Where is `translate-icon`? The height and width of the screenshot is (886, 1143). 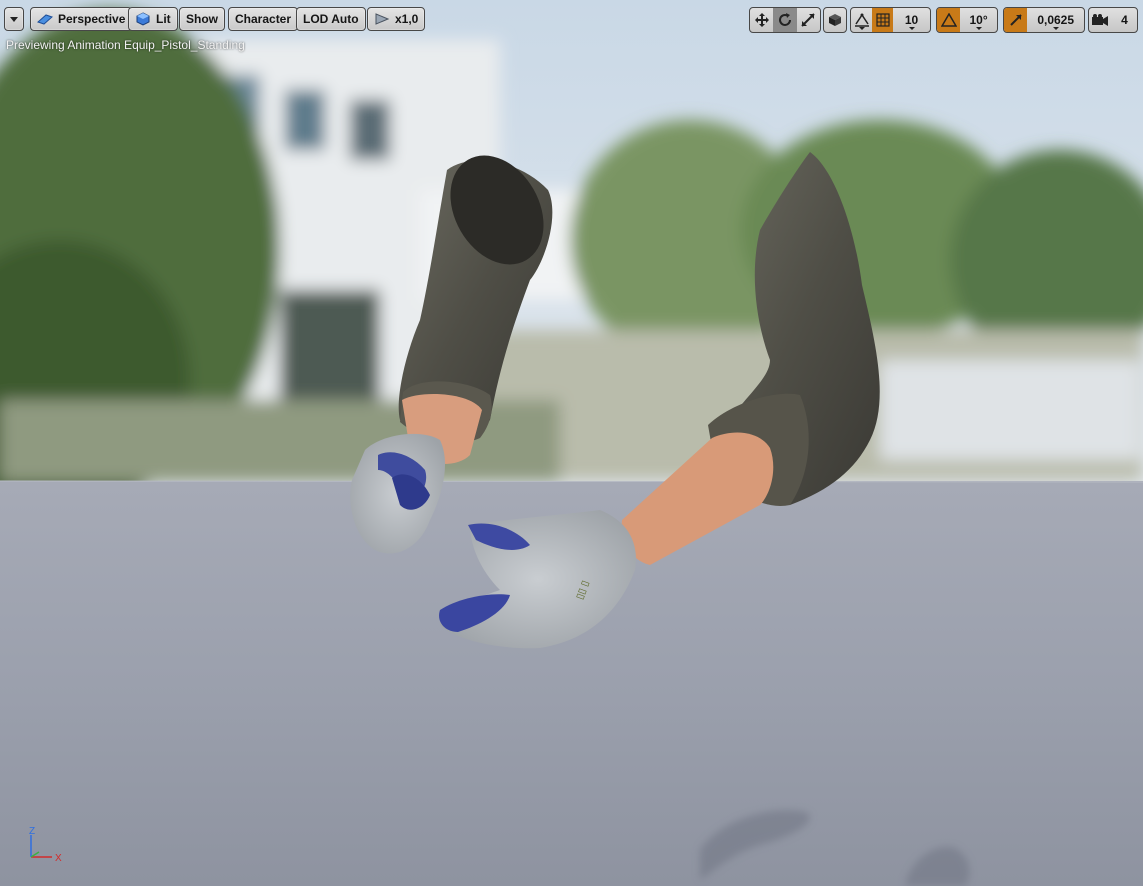
translate-icon is located at coordinates (761, 20).